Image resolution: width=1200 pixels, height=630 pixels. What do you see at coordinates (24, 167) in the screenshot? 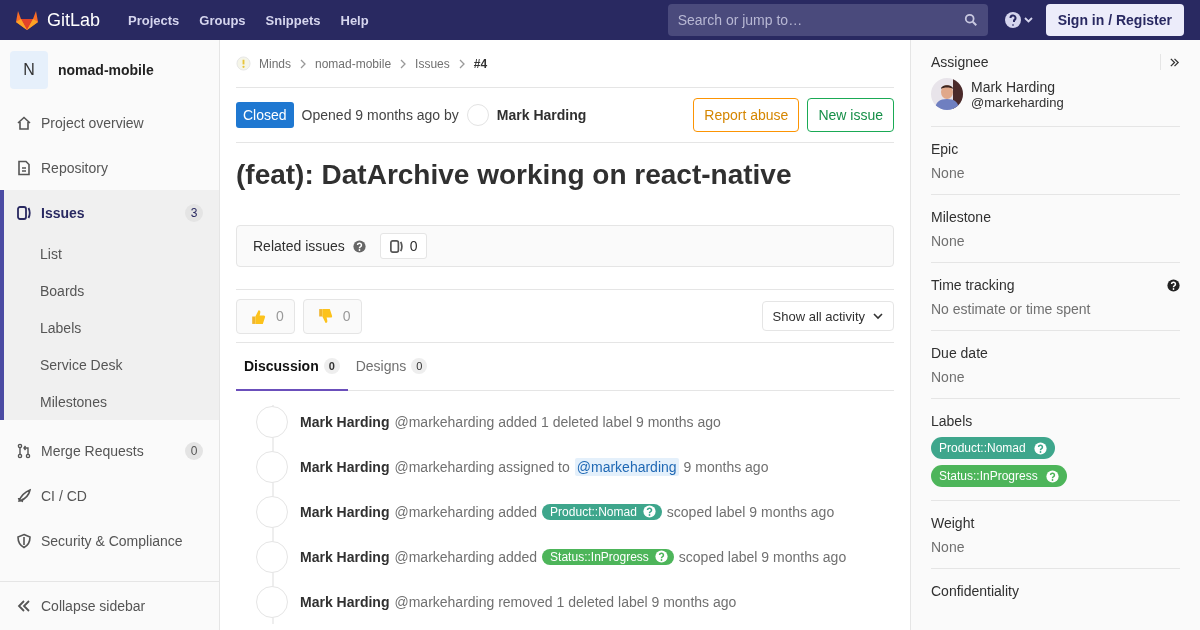
I see `document-icon` at bounding box center [24, 167].